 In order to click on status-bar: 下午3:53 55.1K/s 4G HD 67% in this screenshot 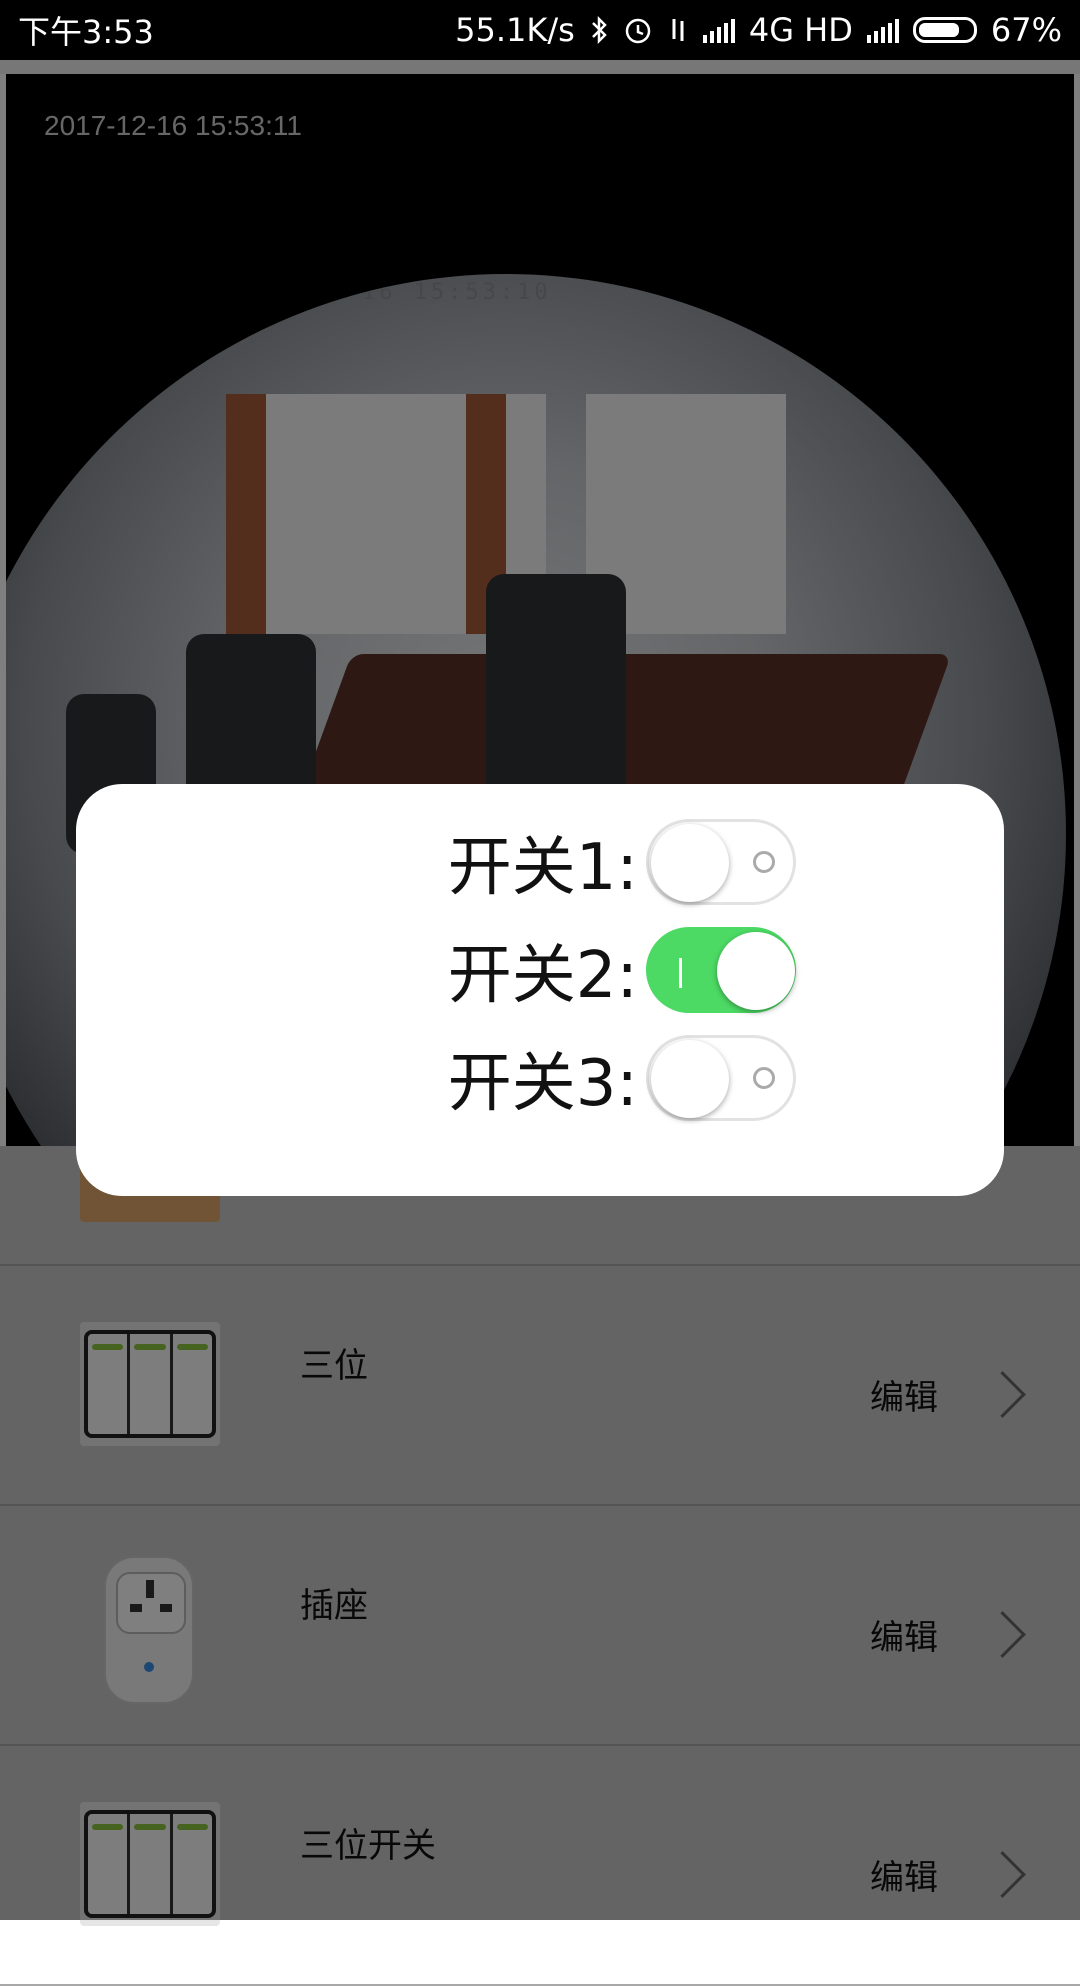, I will do `click(540, 30)`.